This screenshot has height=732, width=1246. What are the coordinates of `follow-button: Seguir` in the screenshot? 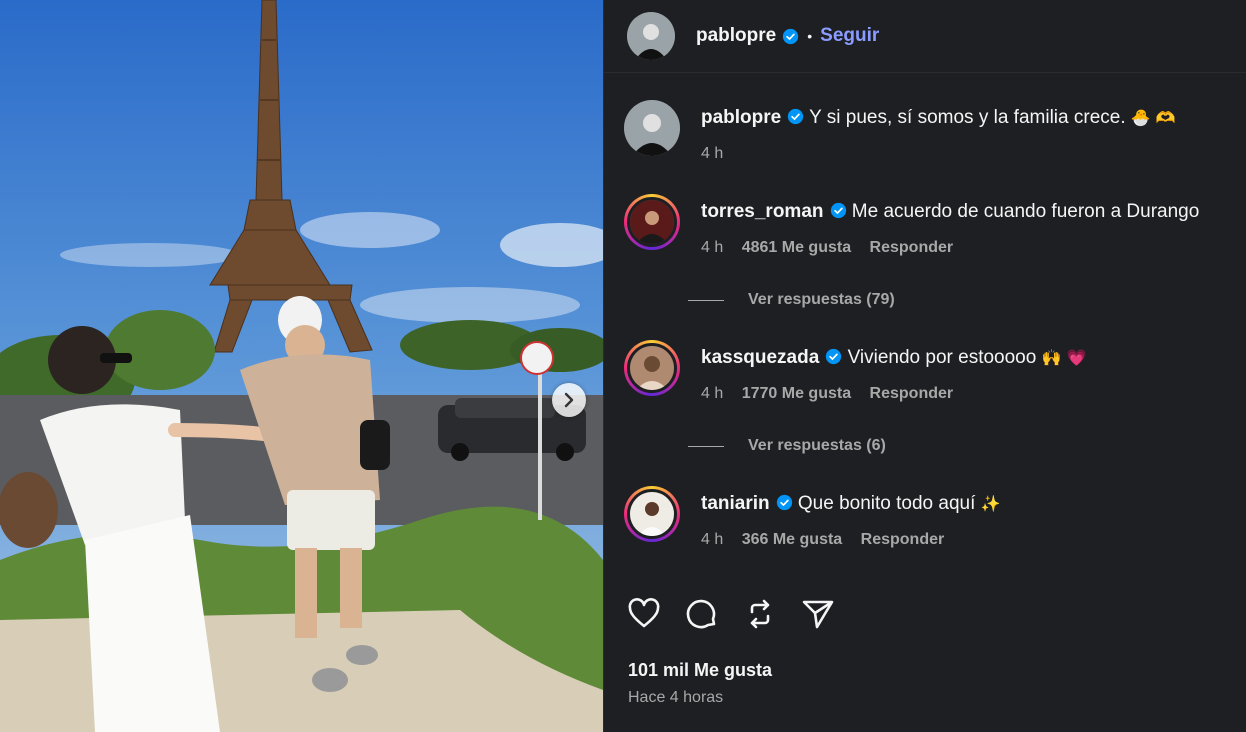 It's located at (849, 36).